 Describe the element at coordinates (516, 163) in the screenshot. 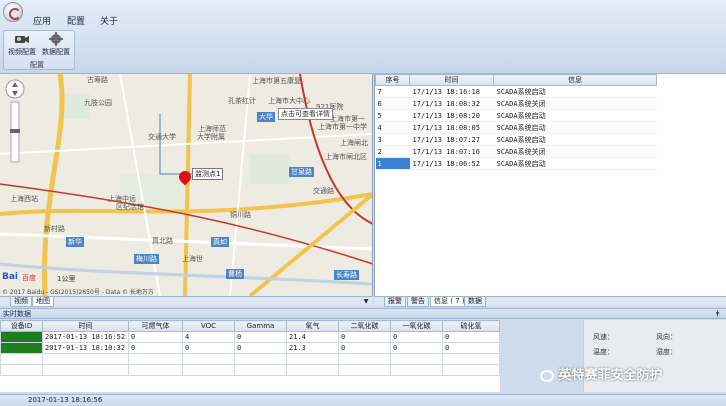

I see `table-row-selected: 1 17/1/13 18:06:52 SCADA系统启动` at that location.